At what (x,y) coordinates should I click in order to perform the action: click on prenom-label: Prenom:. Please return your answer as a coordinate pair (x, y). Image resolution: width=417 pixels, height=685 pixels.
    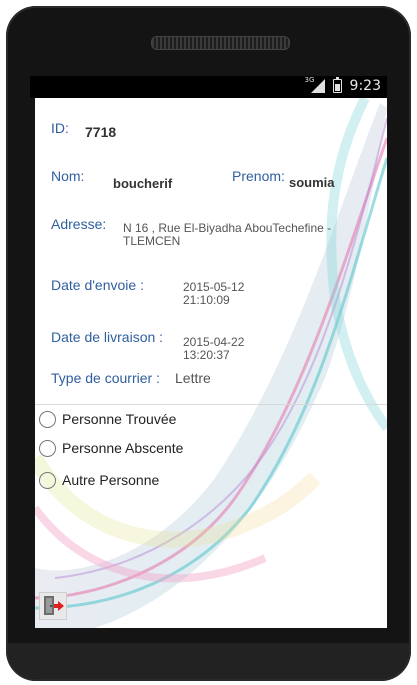
    Looking at the image, I should click on (258, 176).